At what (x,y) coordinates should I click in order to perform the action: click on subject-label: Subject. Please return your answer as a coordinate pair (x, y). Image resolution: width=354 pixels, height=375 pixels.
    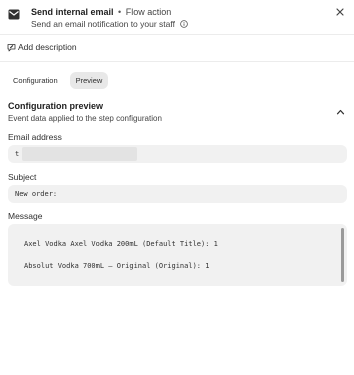
    Looking at the image, I should click on (22, 177).